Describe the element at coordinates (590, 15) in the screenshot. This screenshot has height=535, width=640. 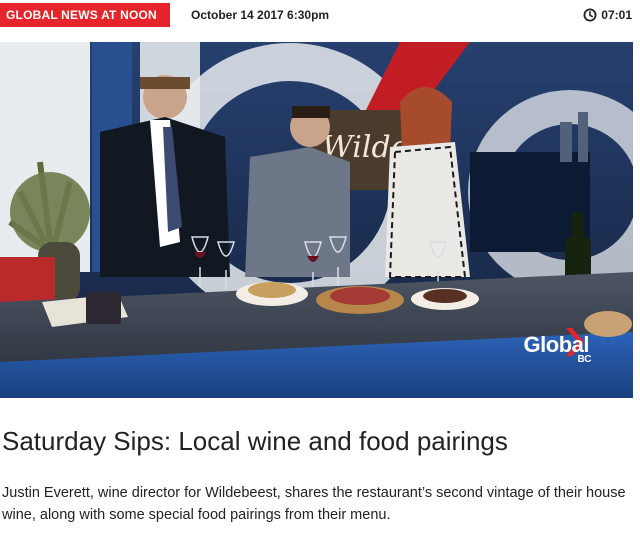
I see `clock-icon` at that location.